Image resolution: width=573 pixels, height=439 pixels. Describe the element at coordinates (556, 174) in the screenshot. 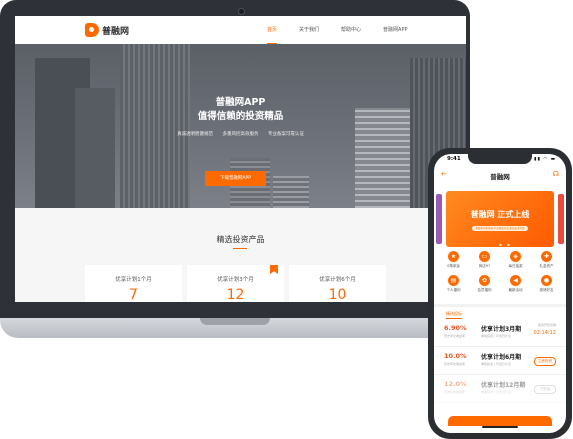

I see `headset-icon: ☊` at that location.